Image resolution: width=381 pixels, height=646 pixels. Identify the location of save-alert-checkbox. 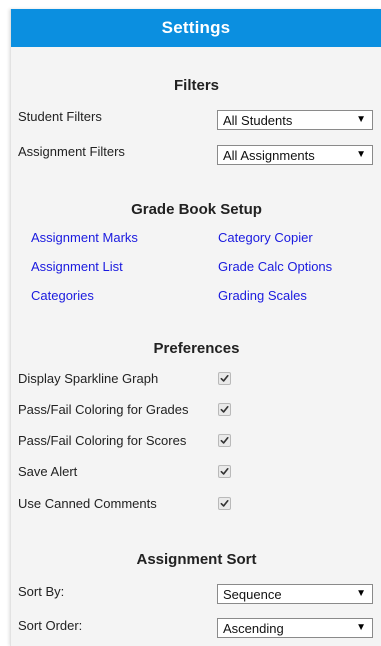
(224, 471).